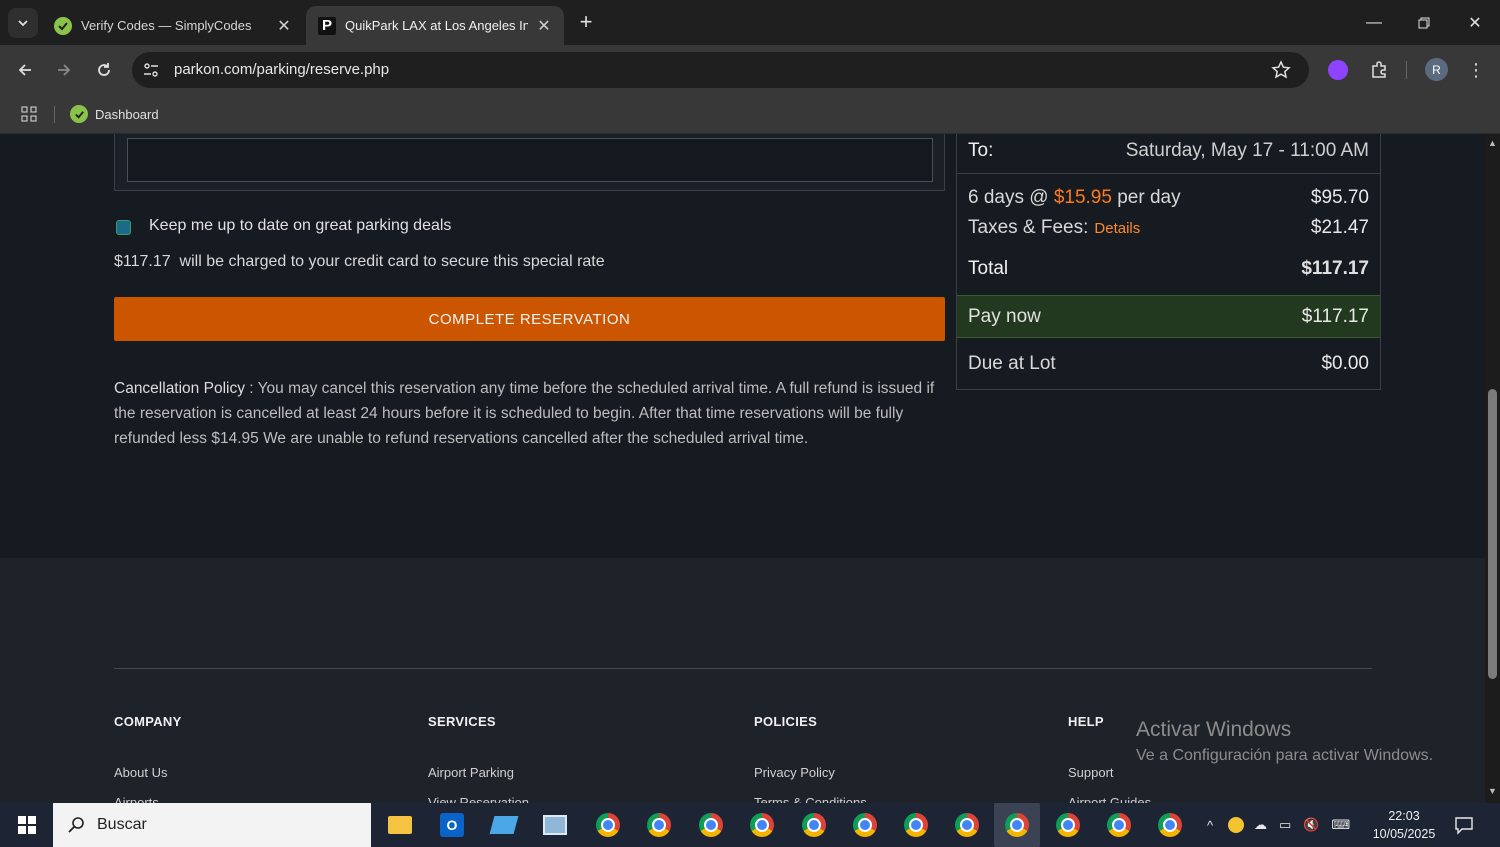  I want to click on extension-simplycodes-icon, so click(1338, 70).